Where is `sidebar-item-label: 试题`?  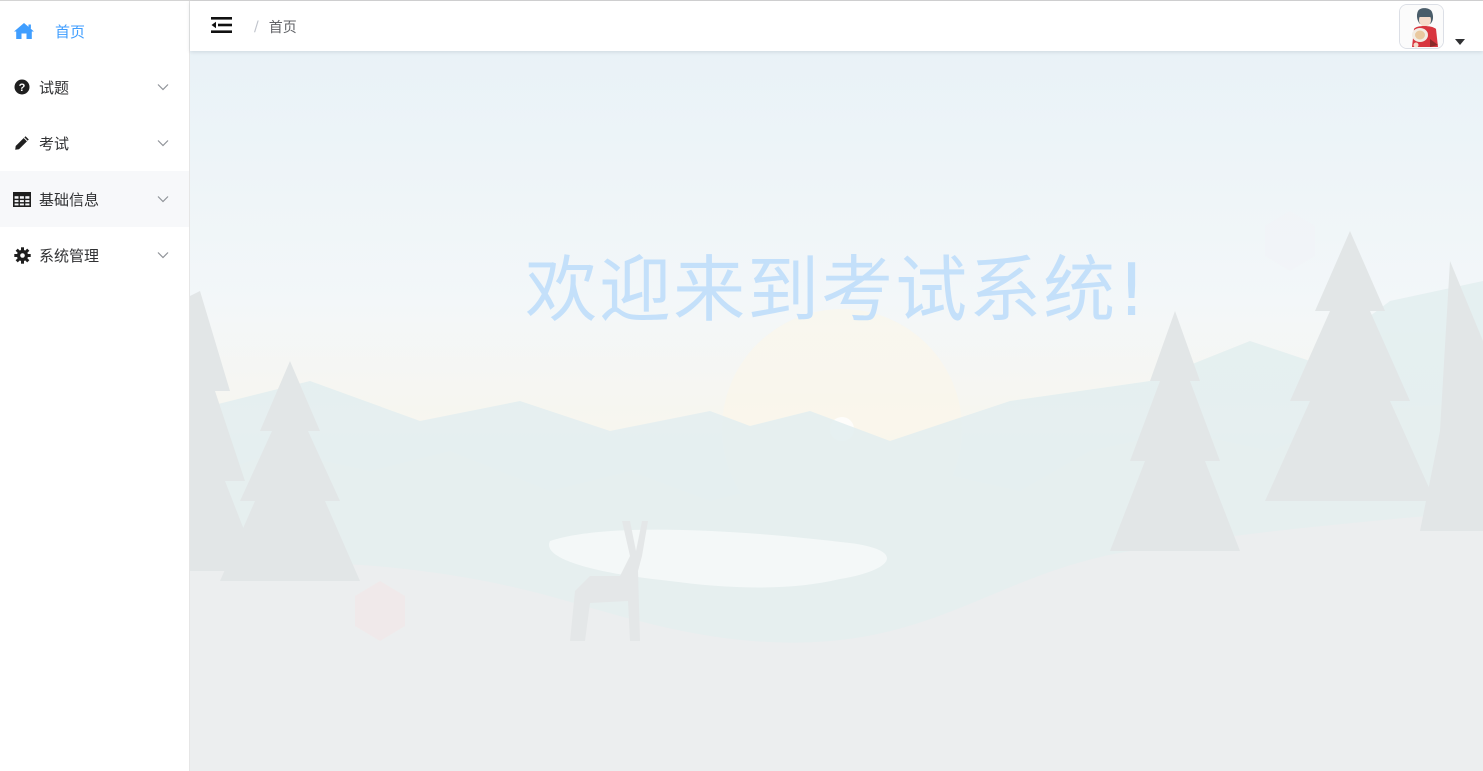 sidebar-item-label: 试题 is located at coordinates (54, 87).